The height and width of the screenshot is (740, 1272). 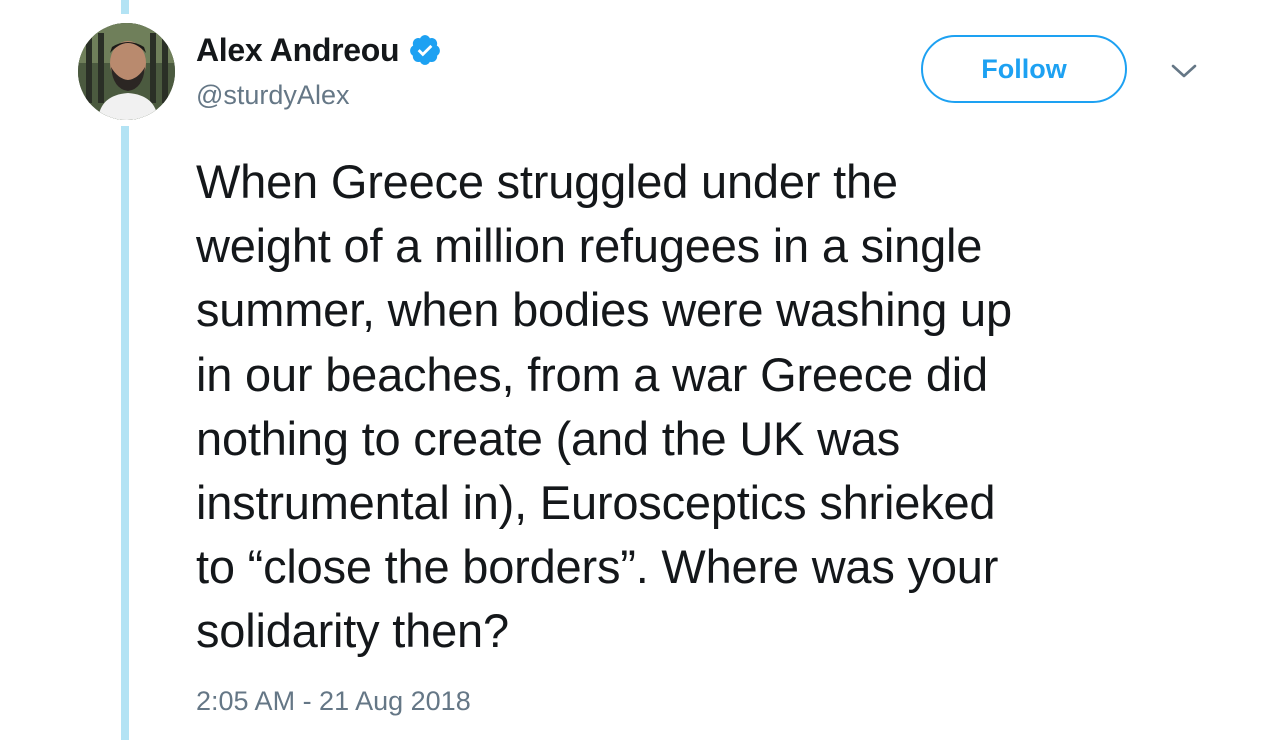 I want to click on verified-badge-icon, so click(x=425, y=50).